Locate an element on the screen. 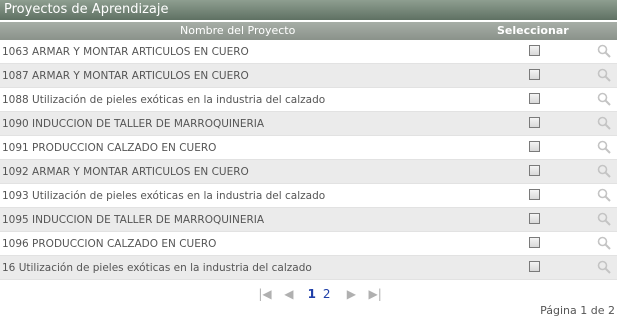  page-link-current: 1 is located at coordinates (312, 294).